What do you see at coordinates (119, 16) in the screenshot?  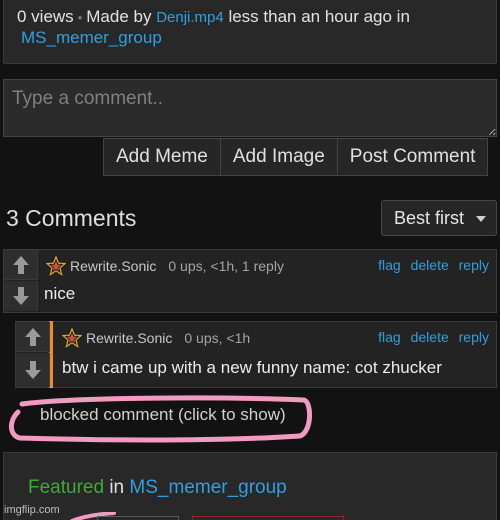 I see `made-by-label: Made by` at bounding box center [119, 16].